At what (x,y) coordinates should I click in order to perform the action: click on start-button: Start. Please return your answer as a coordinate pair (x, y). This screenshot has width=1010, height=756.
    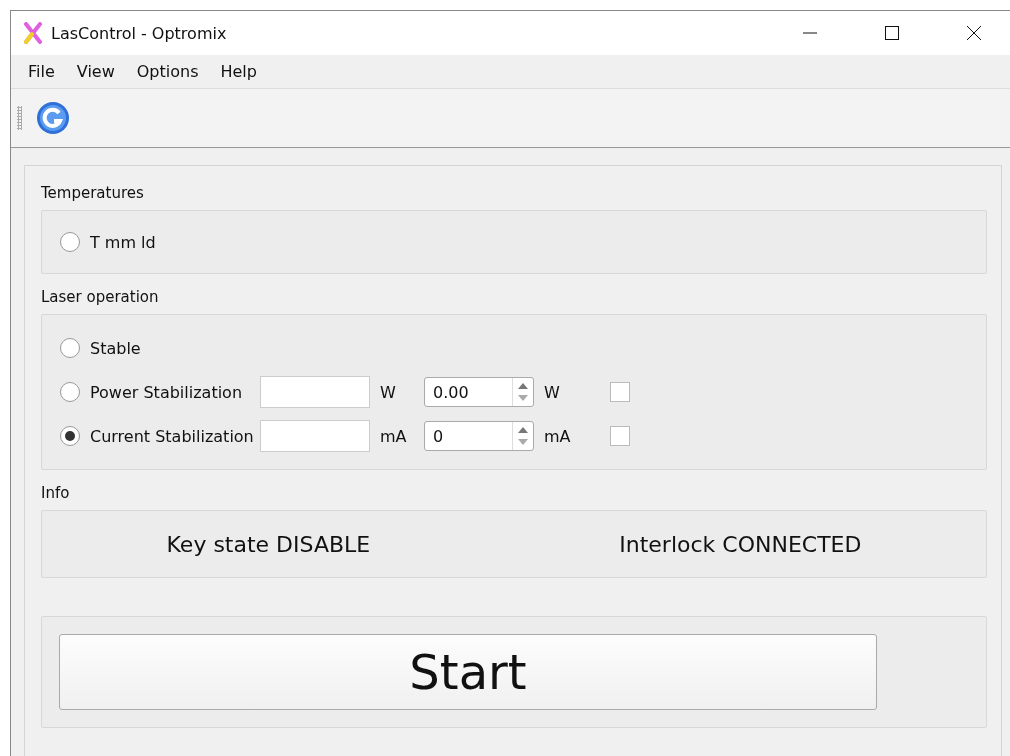
    Looking at the image, I should click on (468, 672).